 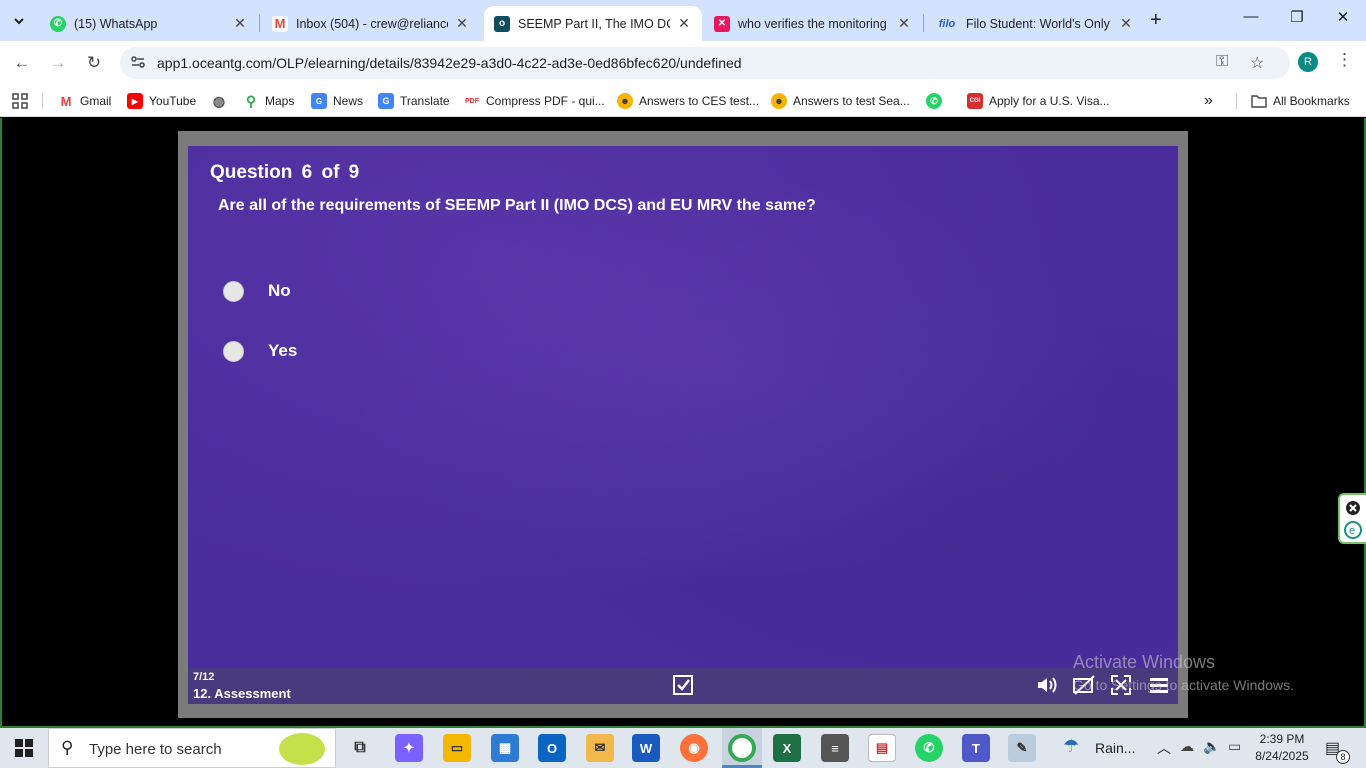 I want to click on submit-checkbox-icon, so click(x=684, y=686).